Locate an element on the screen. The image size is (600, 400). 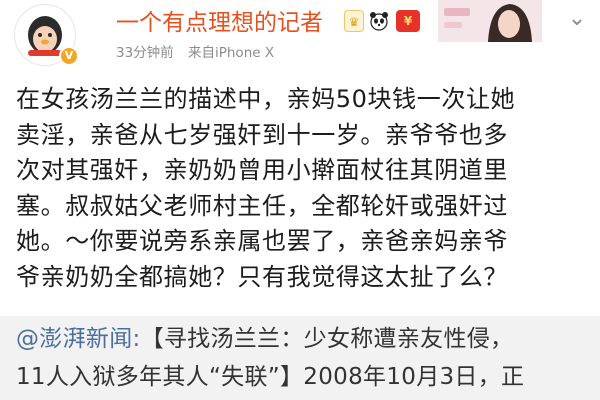
post-text-line: 在女孩汤兰兰的描述中，亲妈50块钱一次让她 is located at coordinates (266, 99).